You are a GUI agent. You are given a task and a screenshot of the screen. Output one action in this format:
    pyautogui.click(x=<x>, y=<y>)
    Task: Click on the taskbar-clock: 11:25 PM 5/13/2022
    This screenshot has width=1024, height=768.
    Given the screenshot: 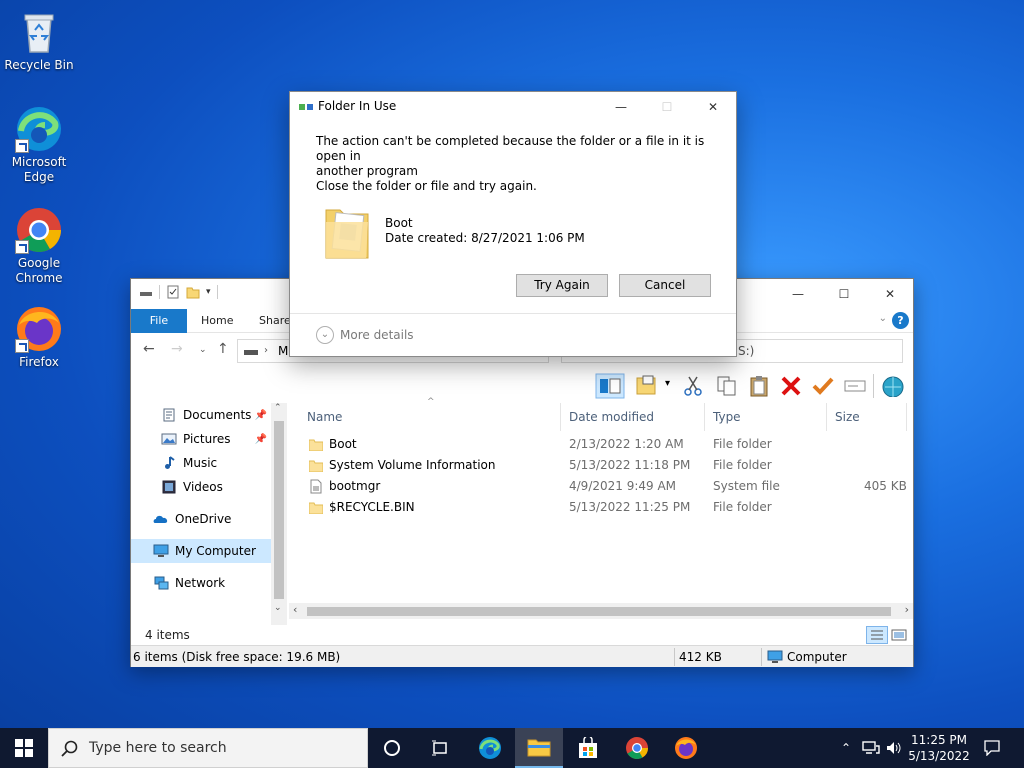 What is the action you would take?
    pyautogui.click(x=939, y=748)
    